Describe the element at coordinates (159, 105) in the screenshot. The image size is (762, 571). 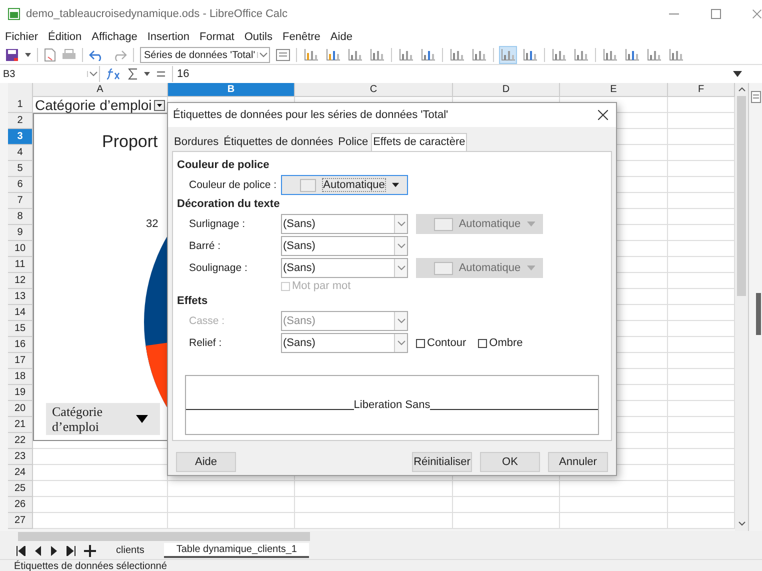
I see `filter-dropdown-icon` at that location.